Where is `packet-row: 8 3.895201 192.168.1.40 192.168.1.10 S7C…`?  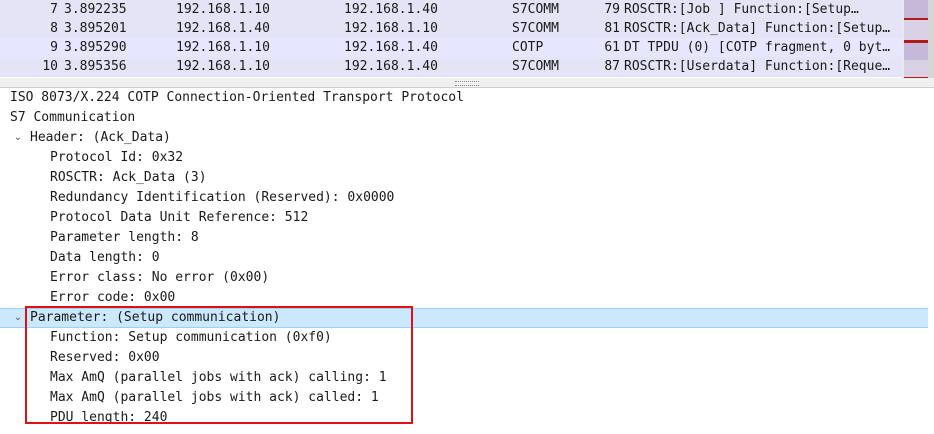
packet-row: 8 3.895201 192.168.1.40 192.168.1.10 S7C… is located at coordinates (451, 29).